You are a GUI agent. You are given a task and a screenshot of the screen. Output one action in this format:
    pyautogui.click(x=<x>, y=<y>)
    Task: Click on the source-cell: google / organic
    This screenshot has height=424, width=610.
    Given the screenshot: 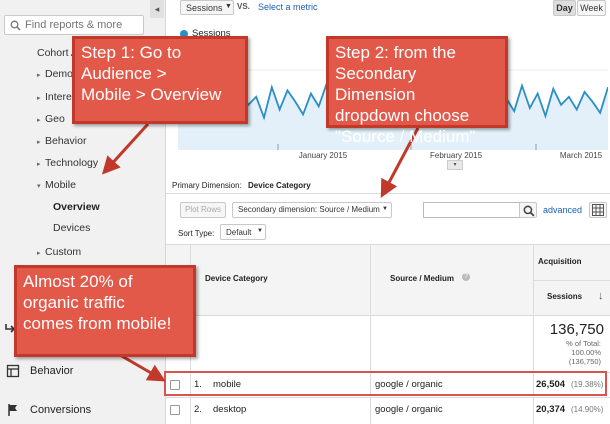 What is the action you would take?
    pyautogui.click(x=409, y=409)
    